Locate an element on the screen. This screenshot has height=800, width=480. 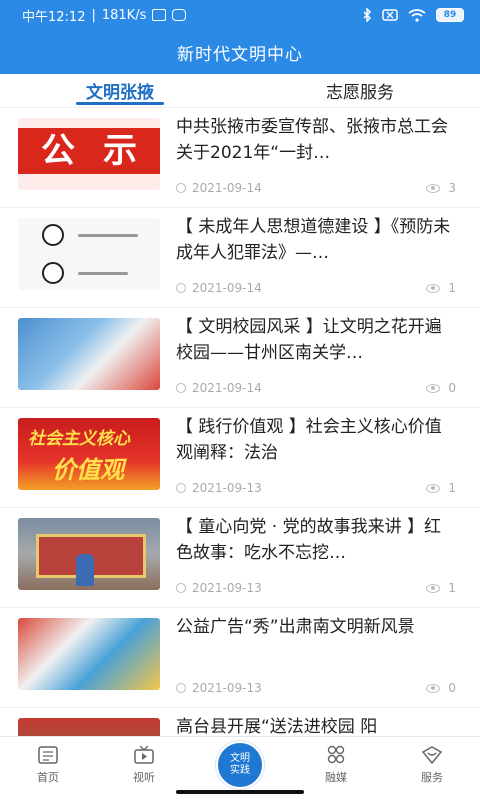
tab-wenming-zhangye: 文明张掖 is located at coordinates (120, 90).